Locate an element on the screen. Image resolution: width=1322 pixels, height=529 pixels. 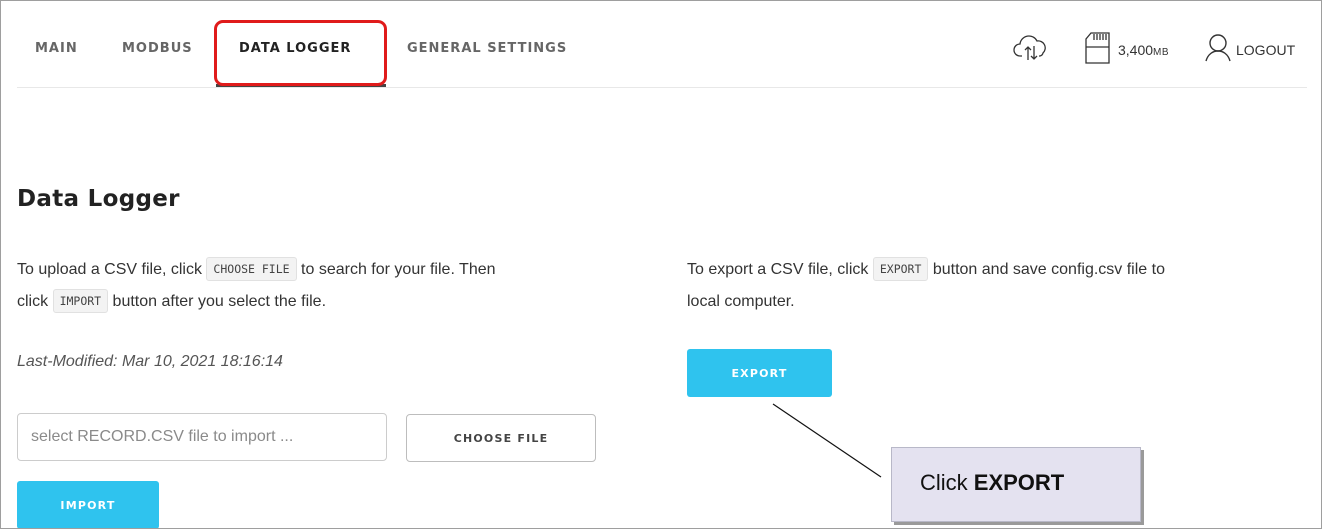
callout-prefix: Click is located at coordinates (947, 482).